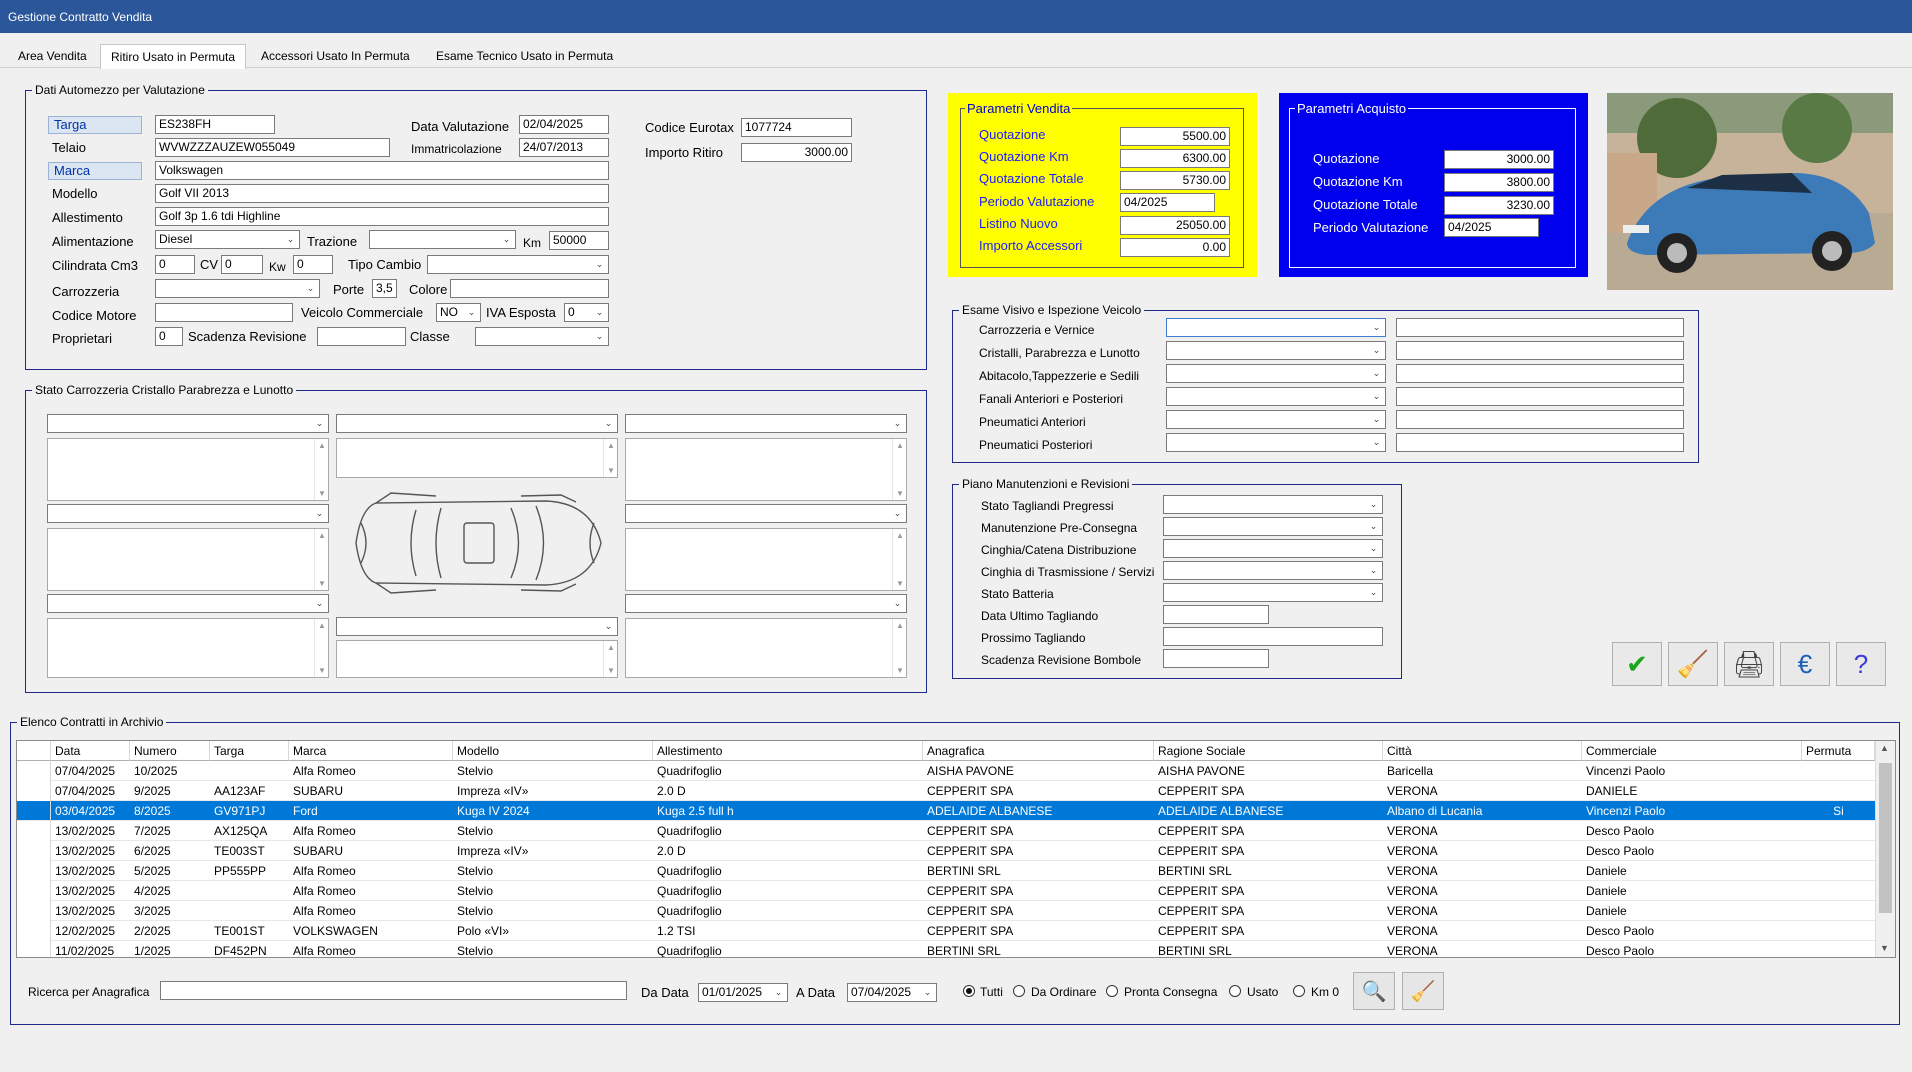 This screenshot has height=1072, width=1912. I want to click on currency-button: €, so click(1805, 664).